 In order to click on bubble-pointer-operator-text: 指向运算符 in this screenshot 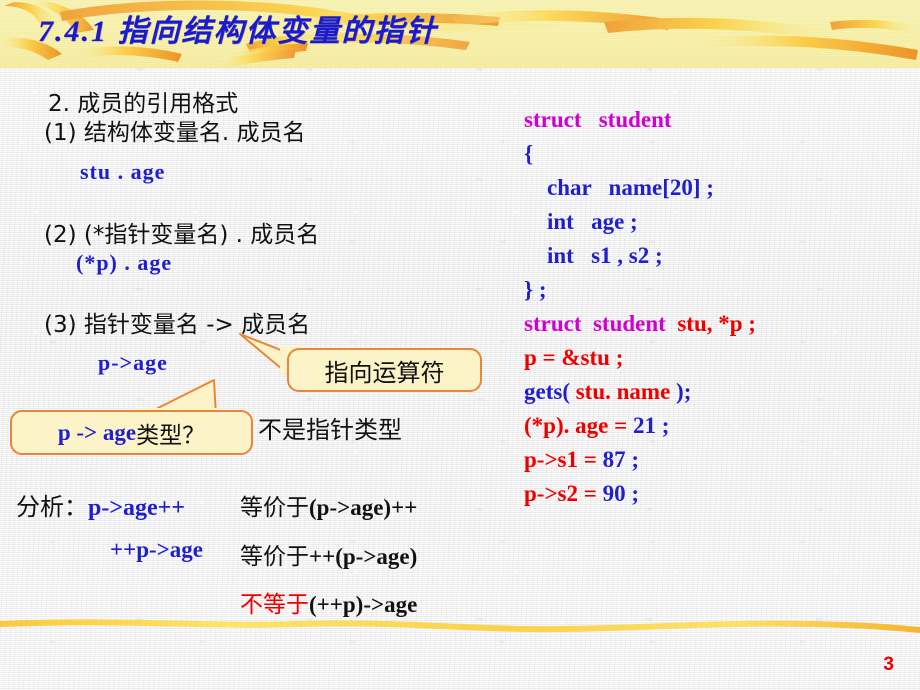, I will do `click(384, 372)`.